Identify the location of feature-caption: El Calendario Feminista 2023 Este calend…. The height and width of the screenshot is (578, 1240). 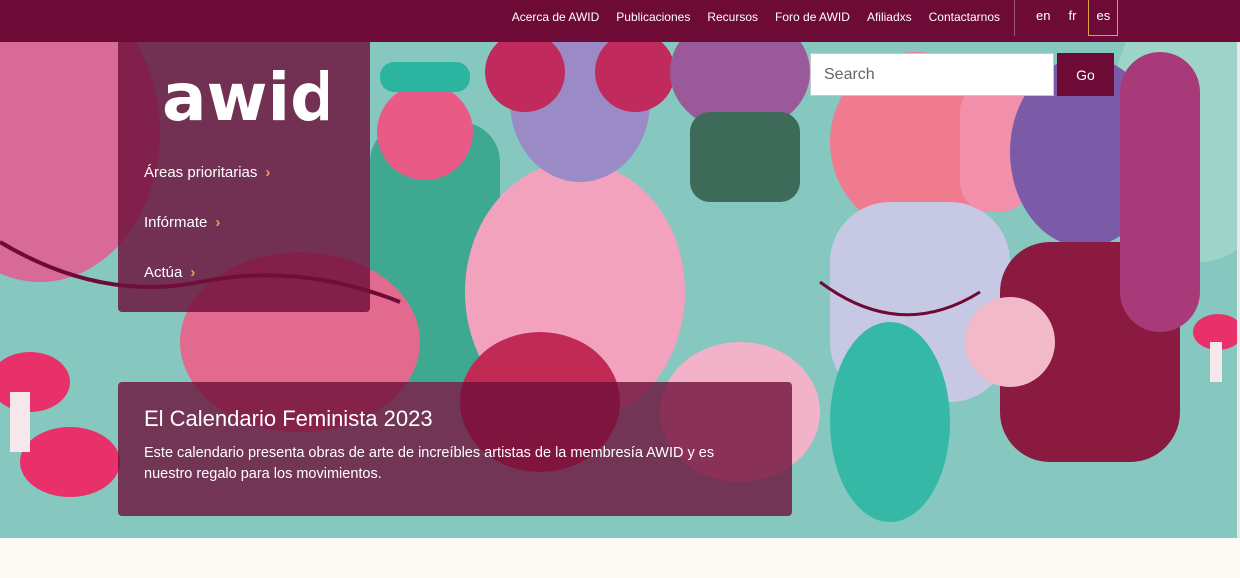
(455, 449).